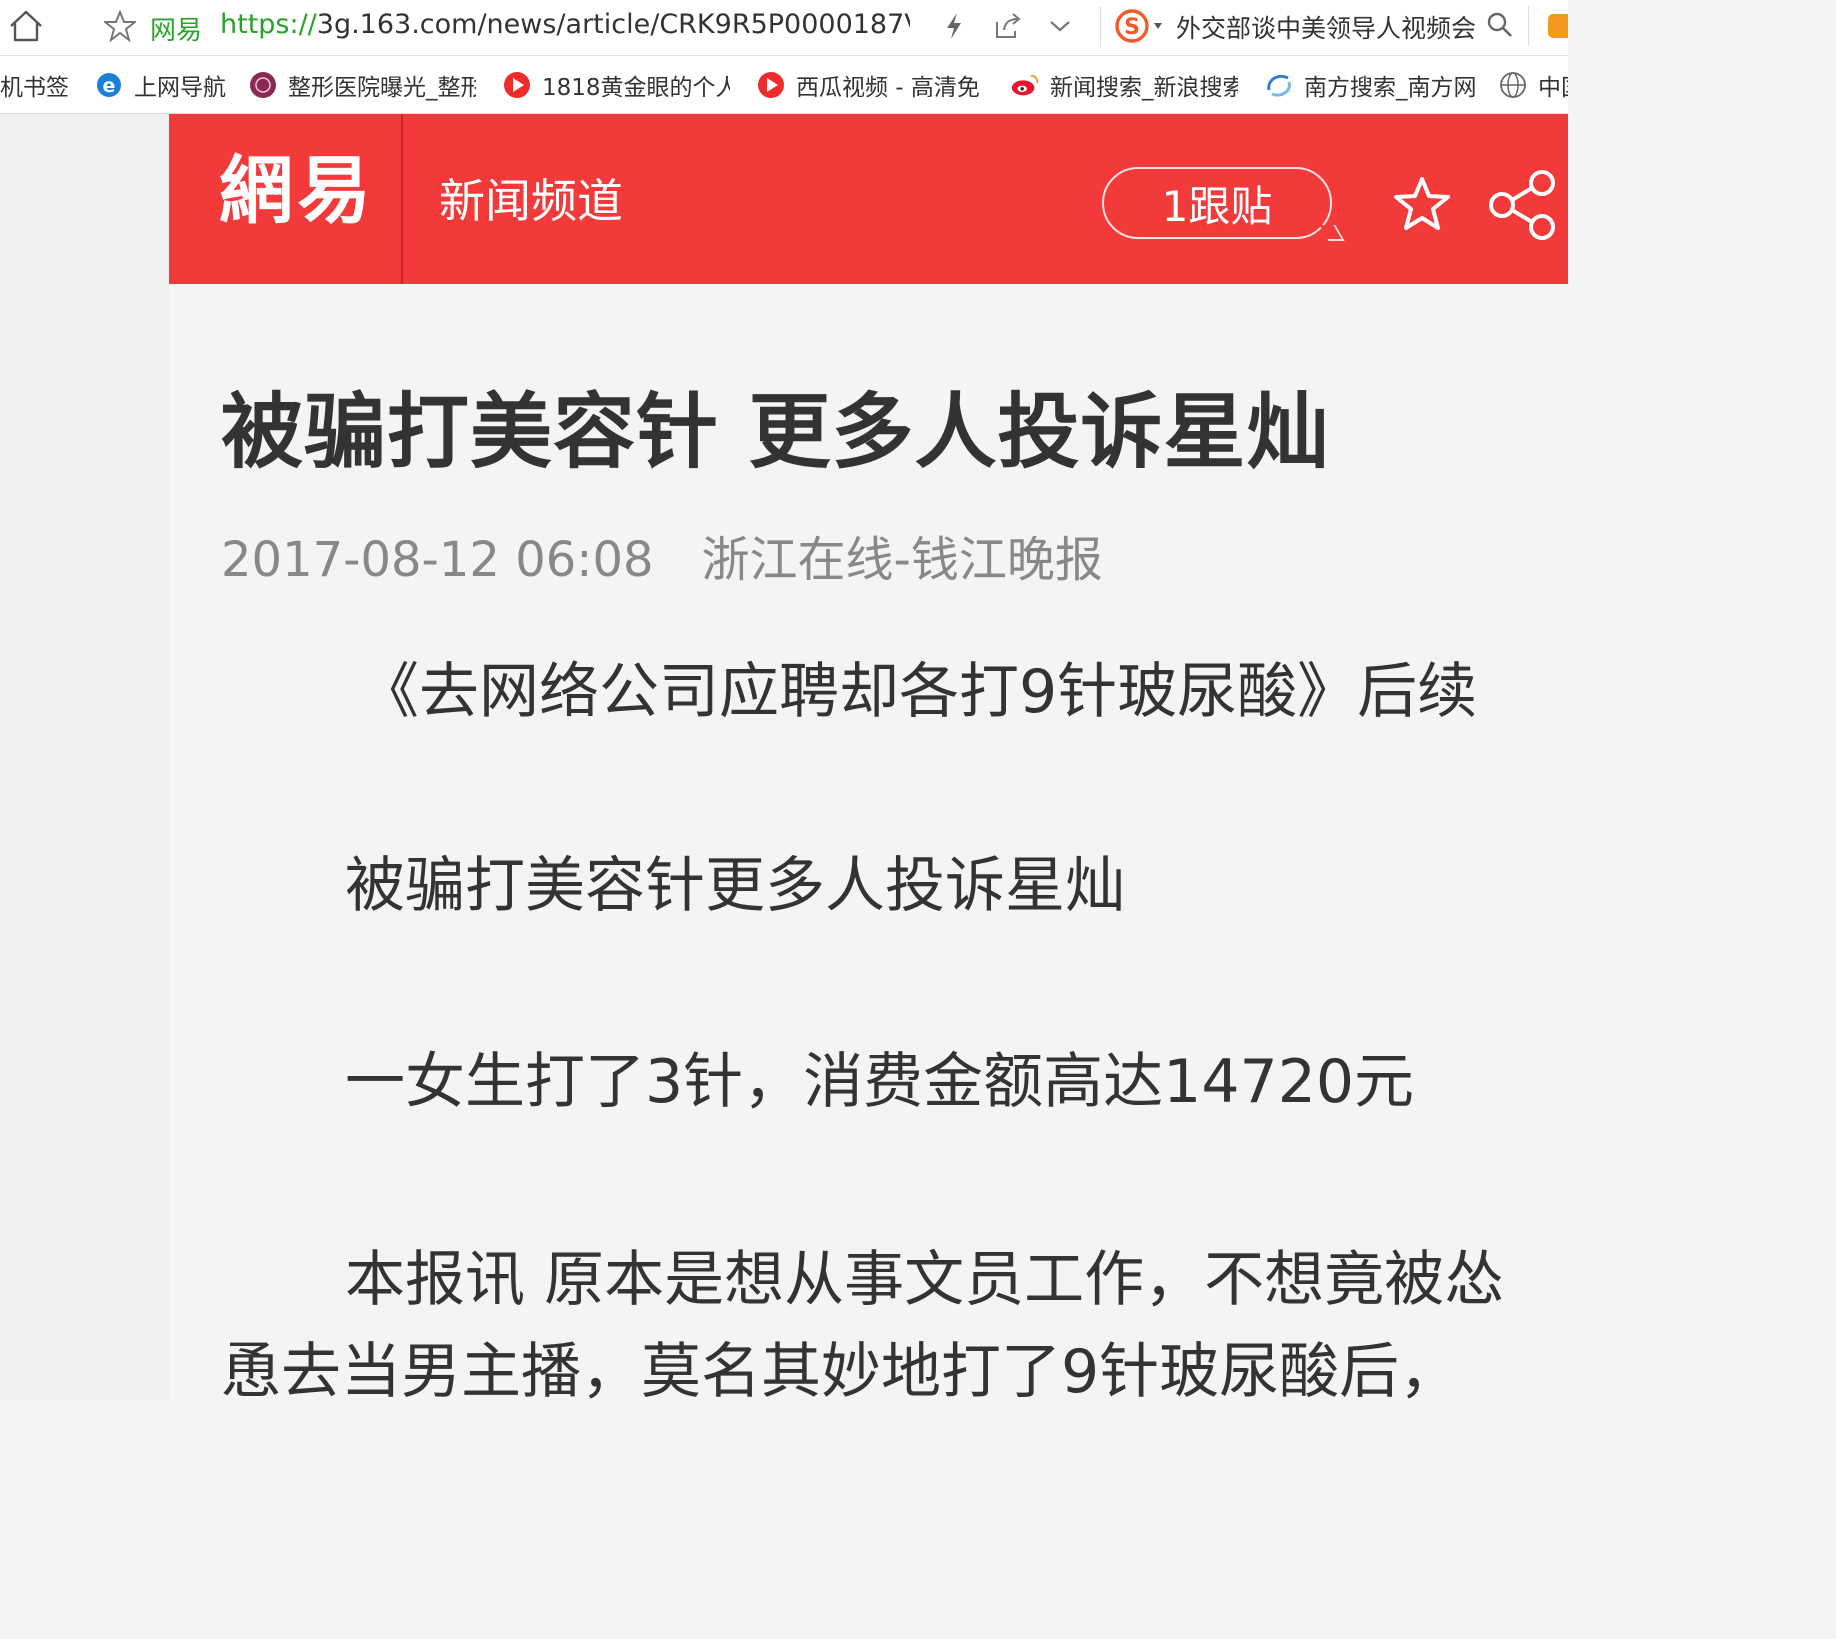 The height and width of the screenshot is (1639, 1836). What do you see at coordinates (297, 191) in the screenshot?
I see `netease-logo: 網易` at bounding box center [297, 191].